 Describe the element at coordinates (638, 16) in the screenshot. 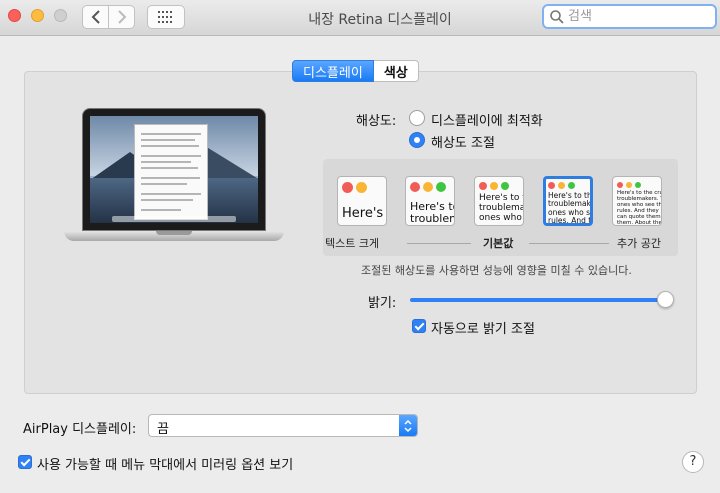

I see `search-input` at that location.